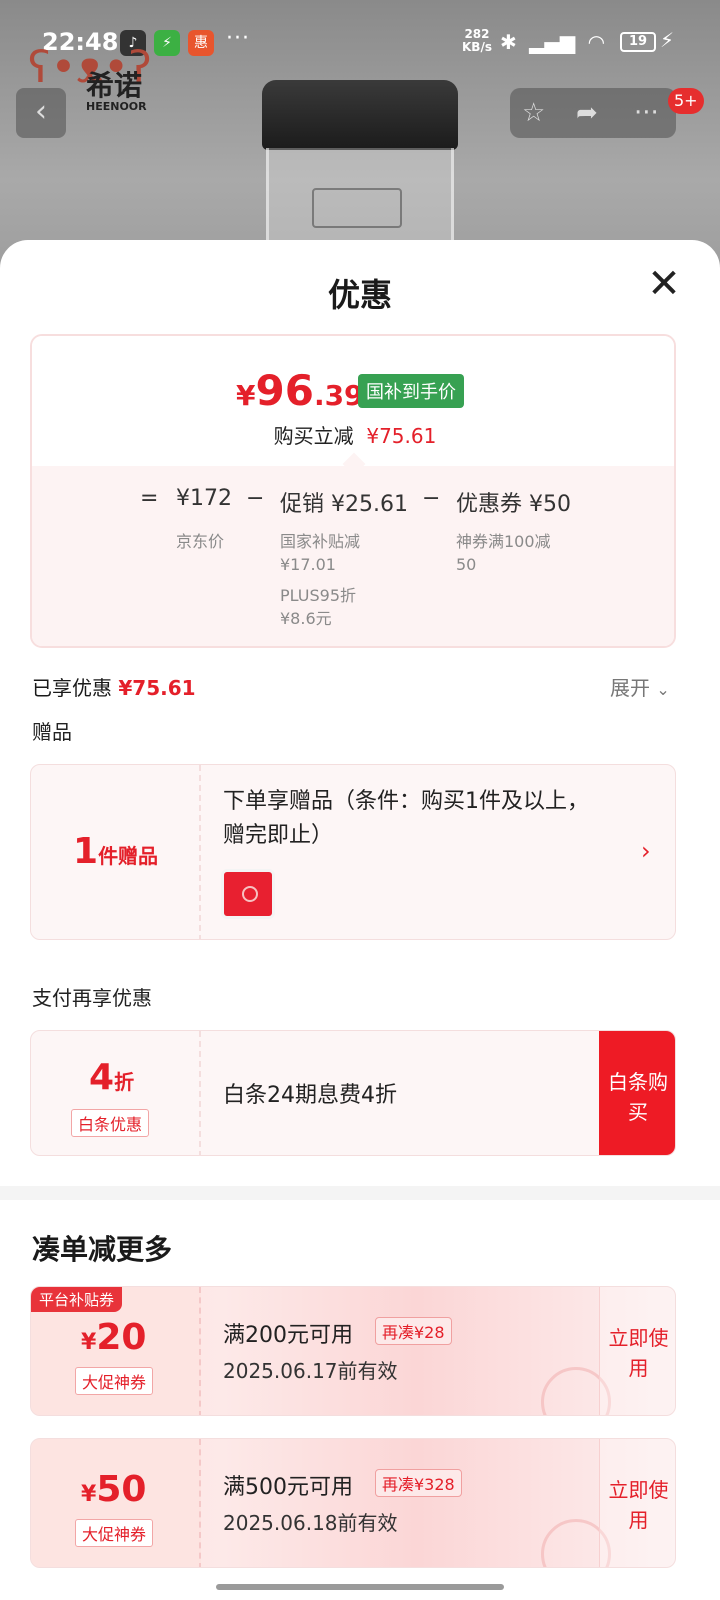 The image size is (720, 1600). Describe the element at coordinates (663, 689) in the screenshot. I see `chevron-down-icon: ⌄` at that location.